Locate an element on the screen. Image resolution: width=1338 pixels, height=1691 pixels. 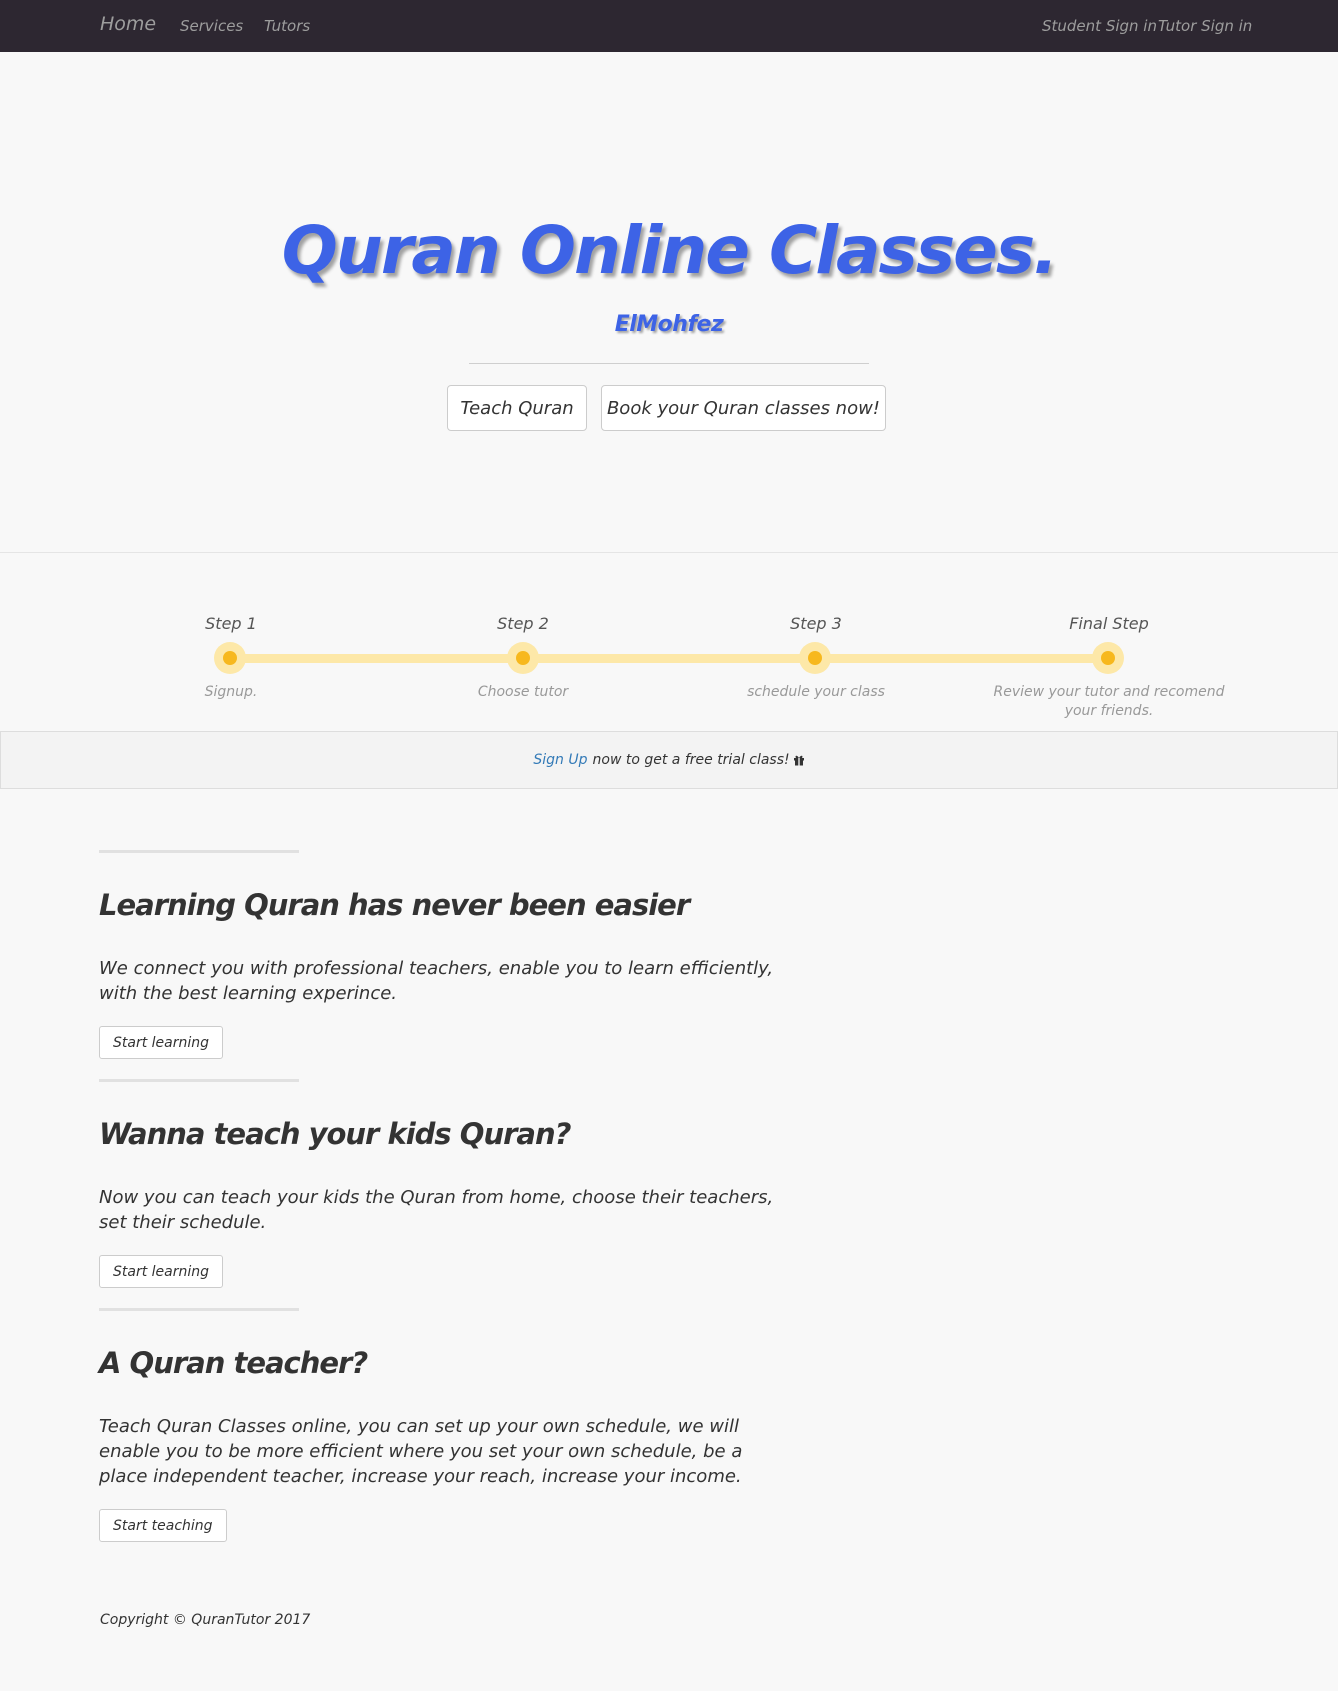
step-3-dot is located at coordinates (815, 658).